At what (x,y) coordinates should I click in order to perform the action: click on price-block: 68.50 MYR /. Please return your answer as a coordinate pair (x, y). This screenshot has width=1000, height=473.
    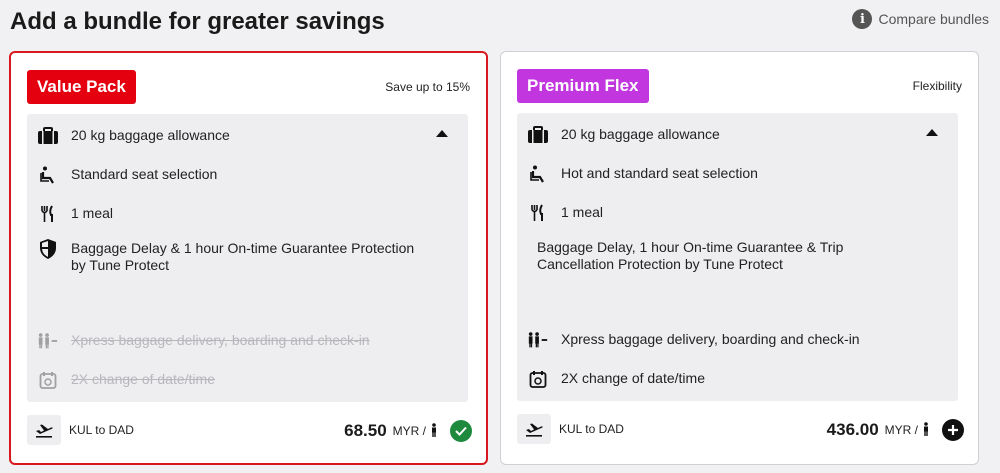
    Looking at the image, I should click on (408, 431).